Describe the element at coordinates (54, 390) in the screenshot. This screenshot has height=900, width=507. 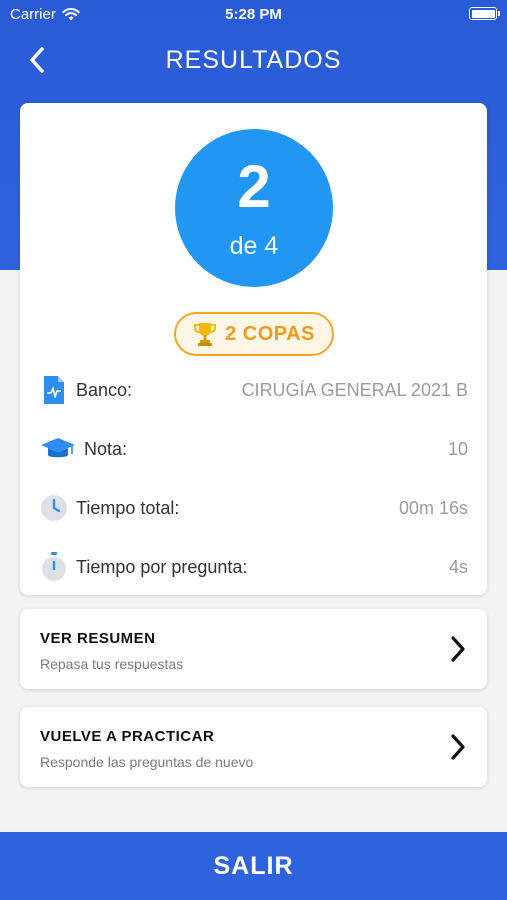
I see `document-chart-icon` at that location.